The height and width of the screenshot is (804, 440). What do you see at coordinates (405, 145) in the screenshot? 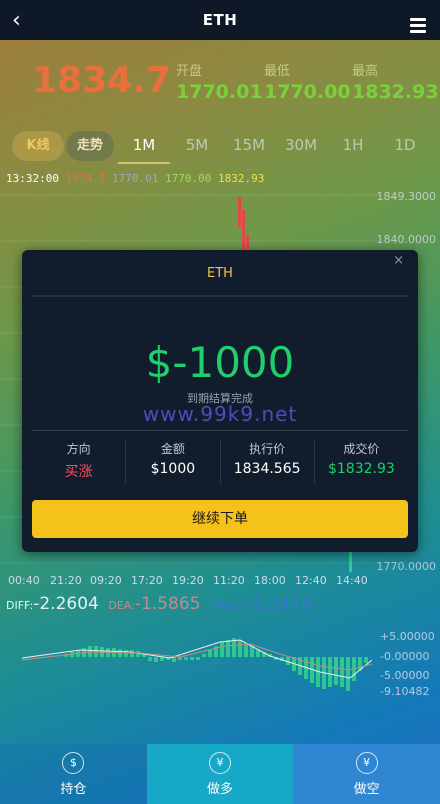
I see `tab-1d: 1D` at bounding box center [405, 145].